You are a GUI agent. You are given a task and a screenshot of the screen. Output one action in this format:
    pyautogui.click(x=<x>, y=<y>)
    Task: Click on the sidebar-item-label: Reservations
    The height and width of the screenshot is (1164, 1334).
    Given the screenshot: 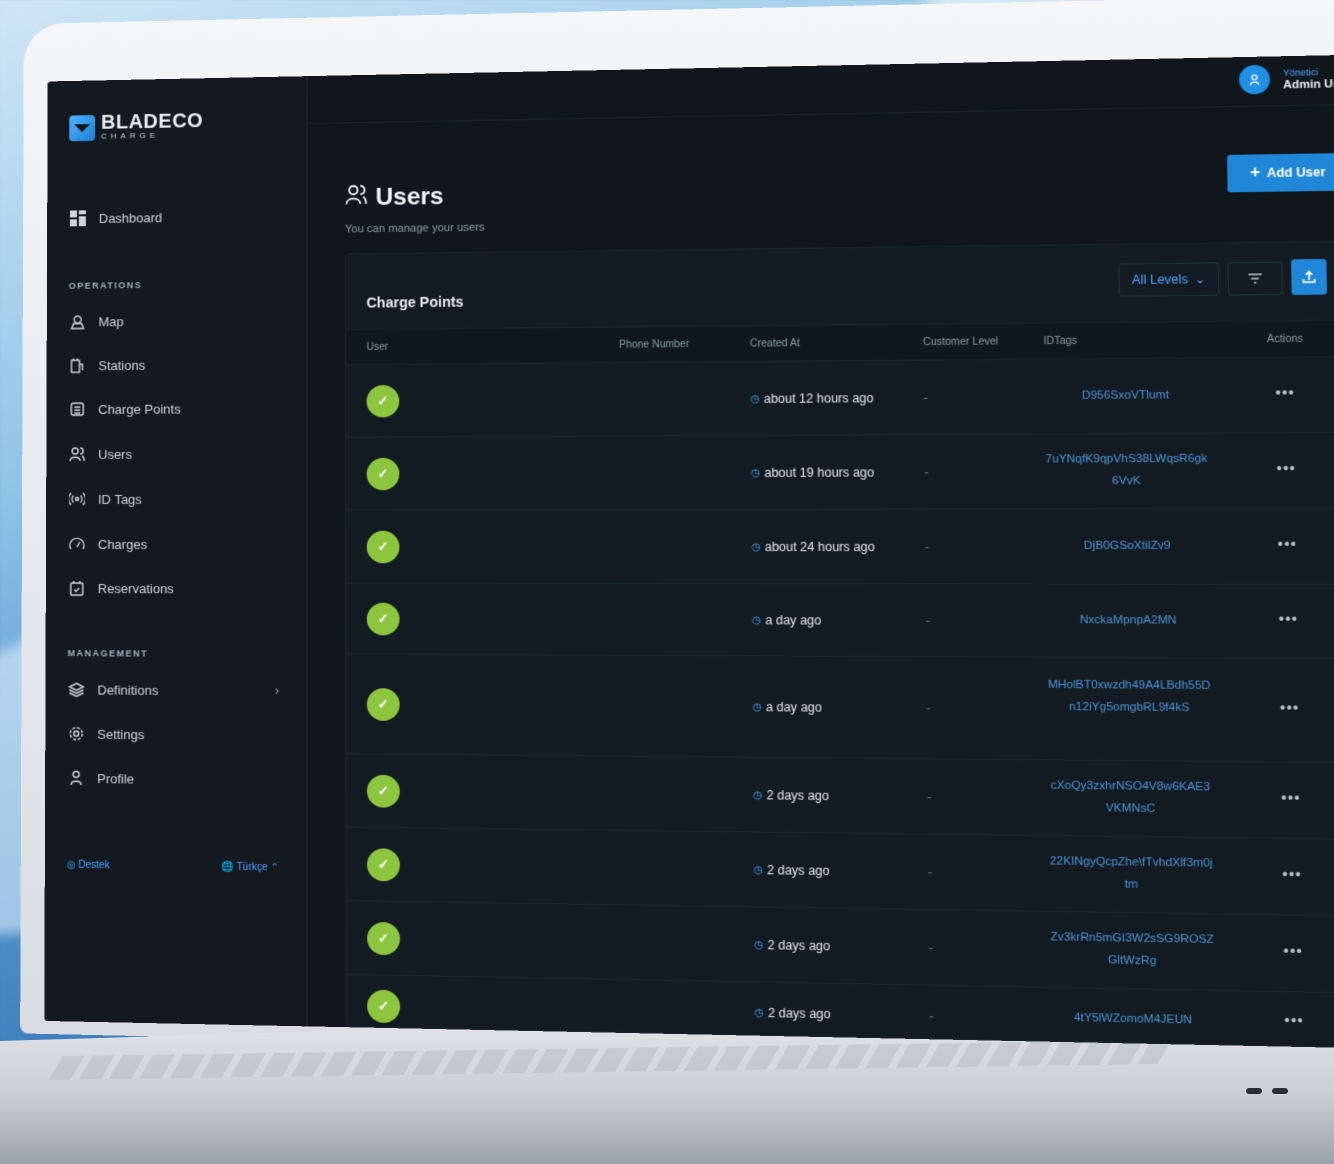 What is the action you would take?
    pyautogui.click(x=135, y=588)
    